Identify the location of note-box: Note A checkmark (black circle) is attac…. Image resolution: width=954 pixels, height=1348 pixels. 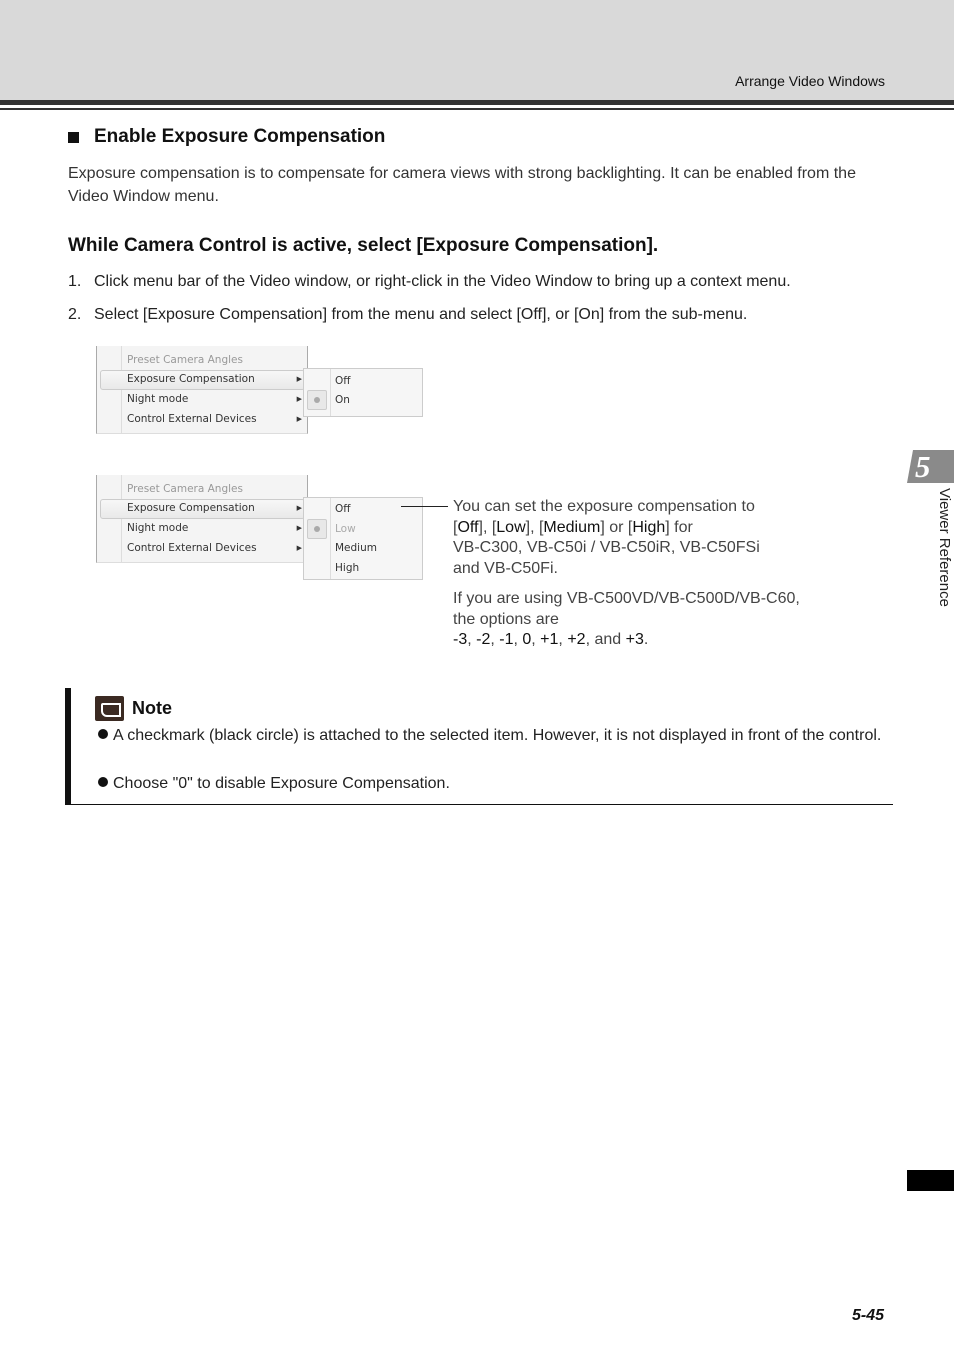
(479, 746).